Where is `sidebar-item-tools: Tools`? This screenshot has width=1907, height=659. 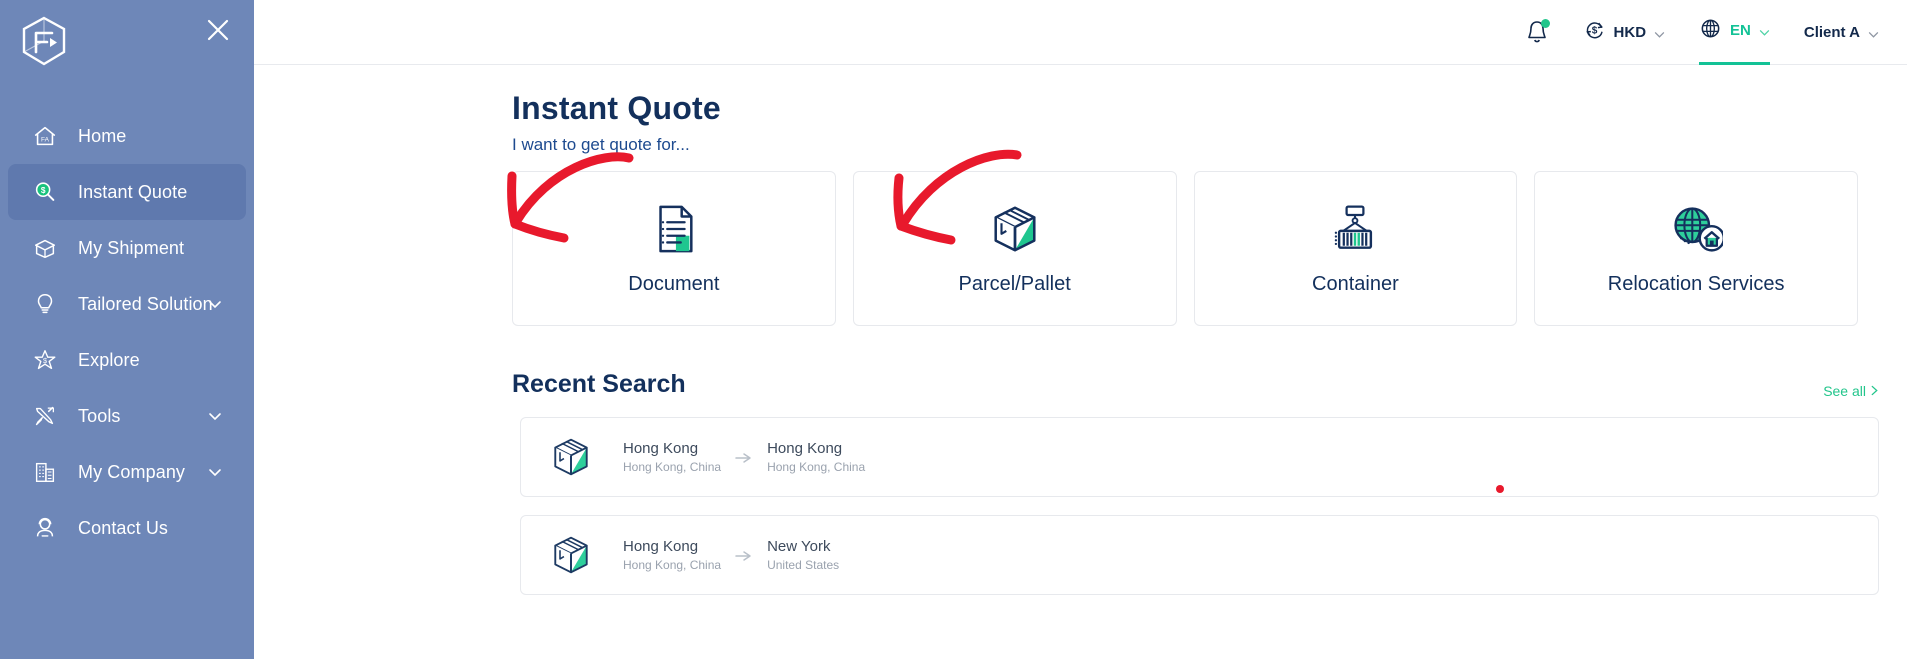
sidebar-item-tools: Tools is located at coordinates (127, 416).